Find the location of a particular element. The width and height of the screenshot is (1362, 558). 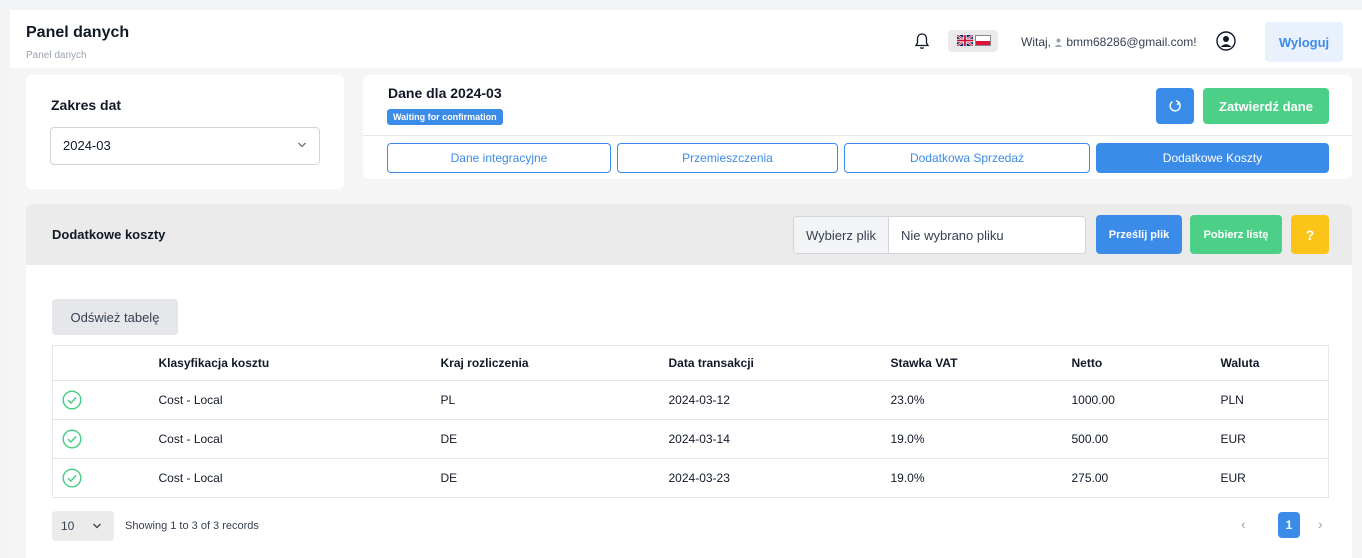

tab-additional-sales: Dodatkowa Sprzedaż is located at coordinates (967, 158).